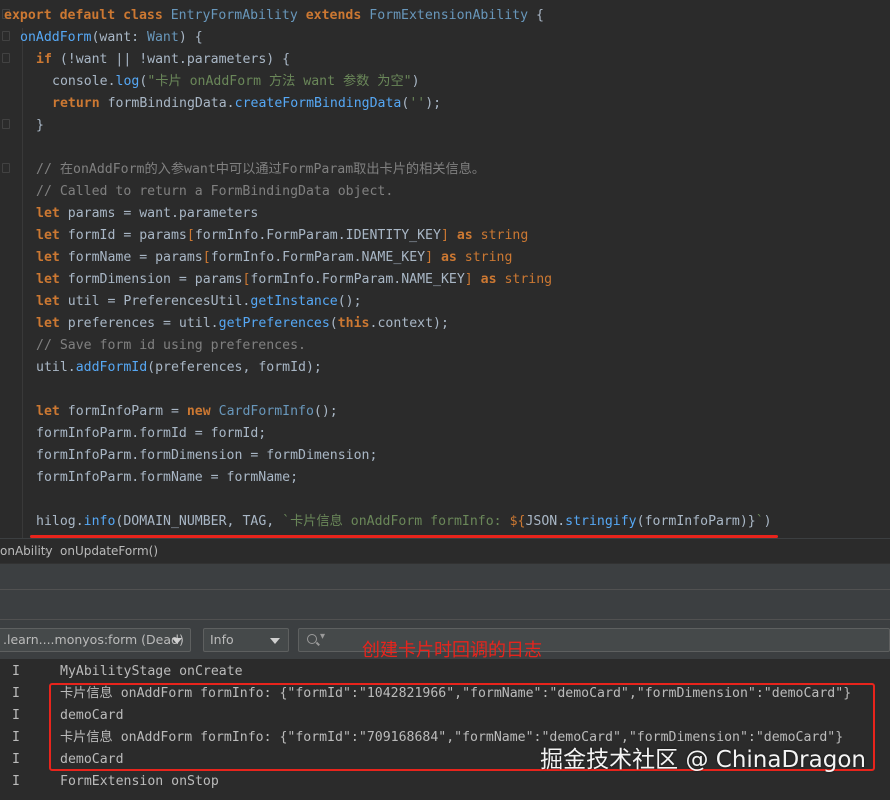 The width and height of the screenshot is (890, 800). I want to click on search-icon, so click(312, 639).